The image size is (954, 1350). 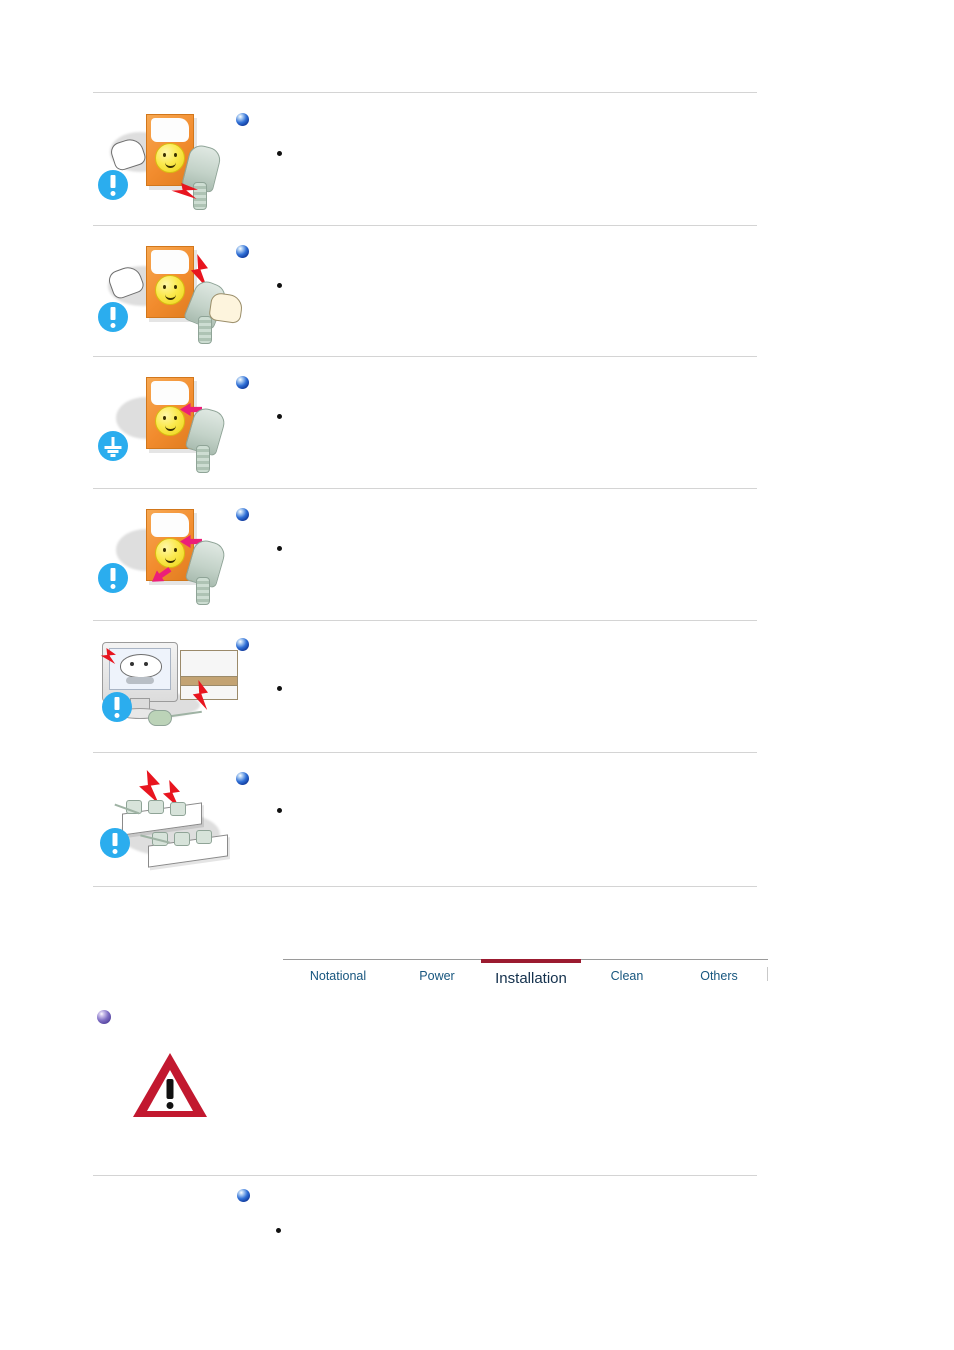 I want to click on strip-plug-f, so click(x=204, y=837).